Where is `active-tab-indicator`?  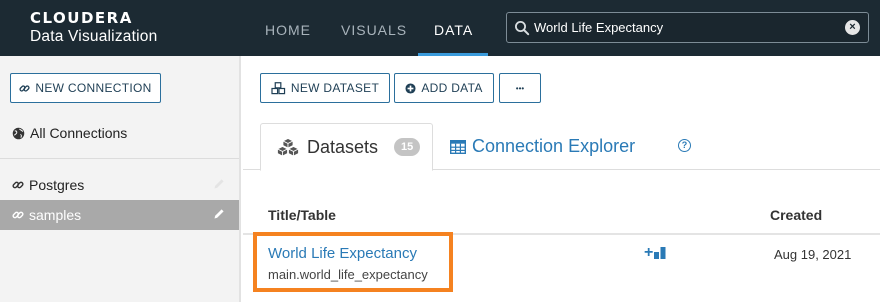
active-tab-indicator is located at coordinates (453, 54).